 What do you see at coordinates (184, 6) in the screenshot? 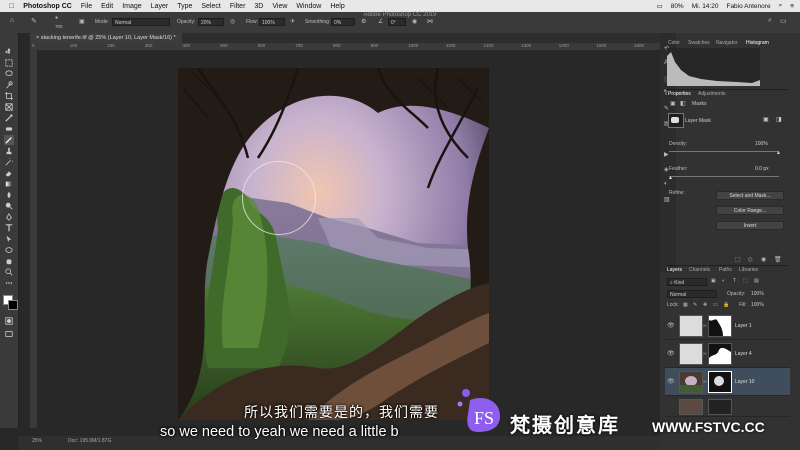
I see `menu-type: Type` at bounding box center [184, 6].